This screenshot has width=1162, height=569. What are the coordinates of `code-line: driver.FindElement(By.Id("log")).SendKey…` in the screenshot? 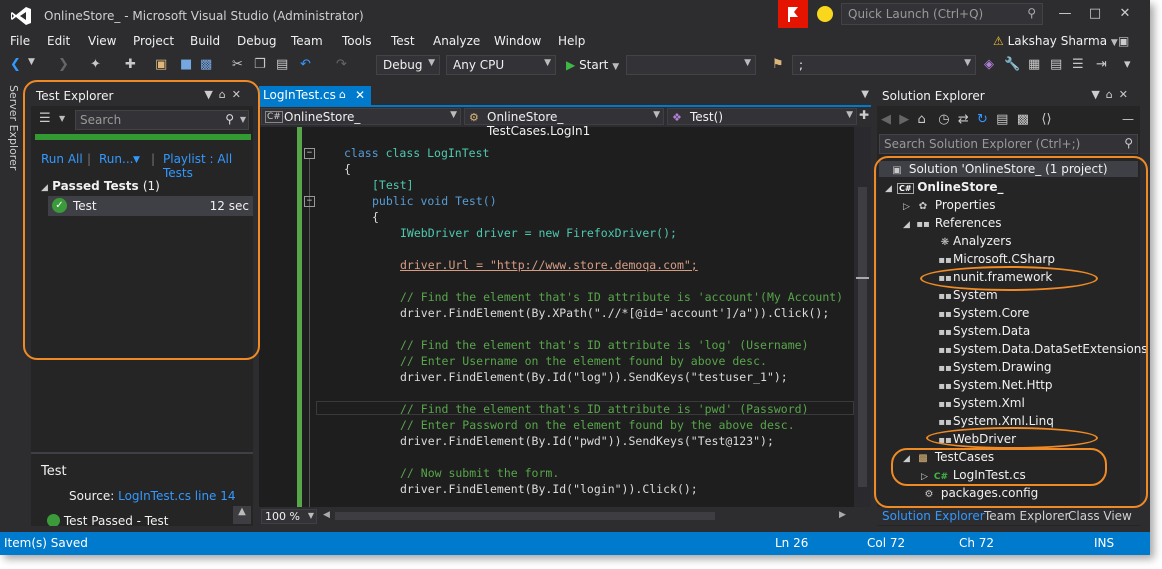 It's located at (594, 377).